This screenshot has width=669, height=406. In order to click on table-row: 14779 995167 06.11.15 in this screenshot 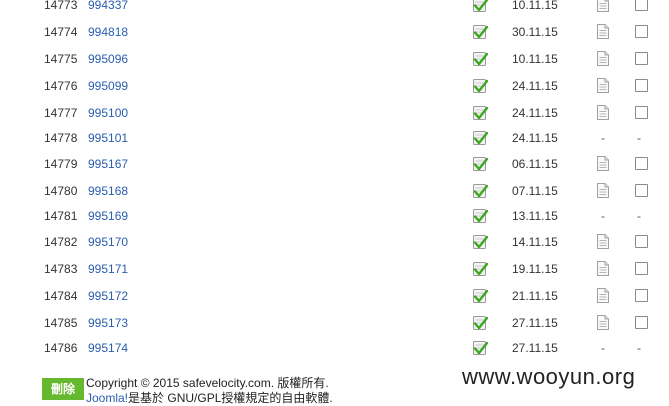, I will do `click(334, 164)`.